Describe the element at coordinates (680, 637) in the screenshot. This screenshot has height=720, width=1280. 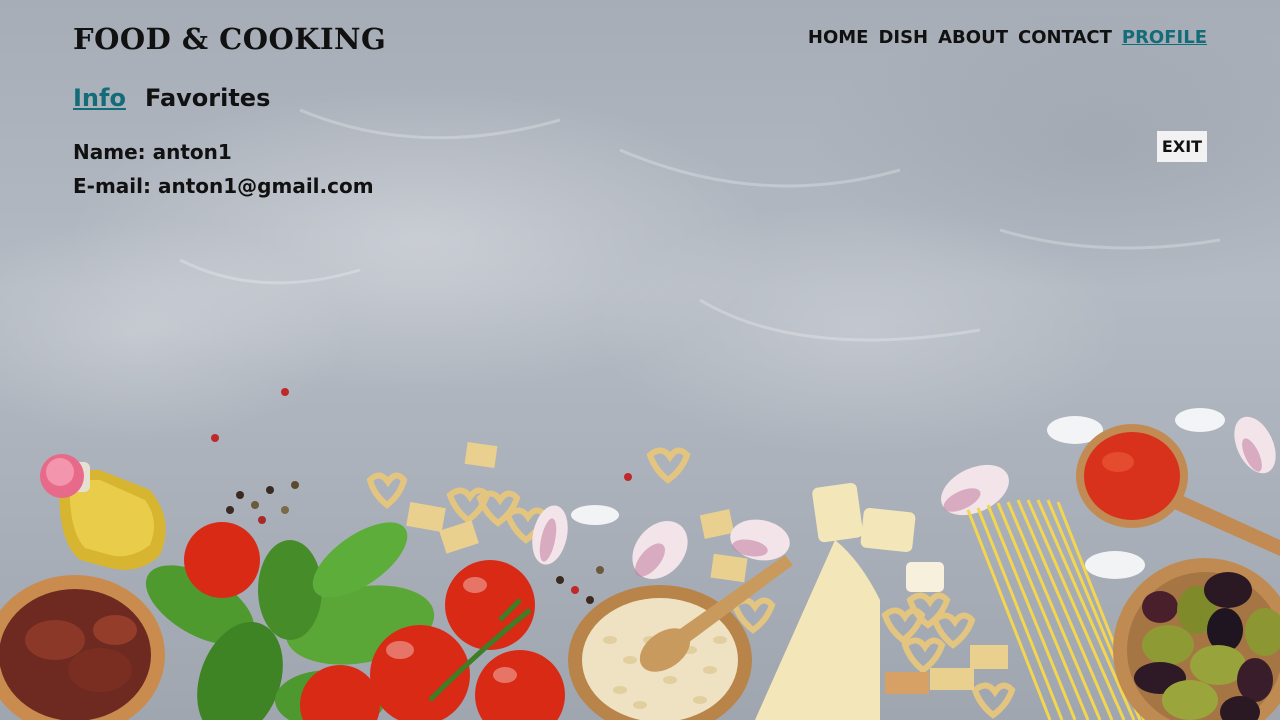
I see `pine-nuts-bowl` at that location.